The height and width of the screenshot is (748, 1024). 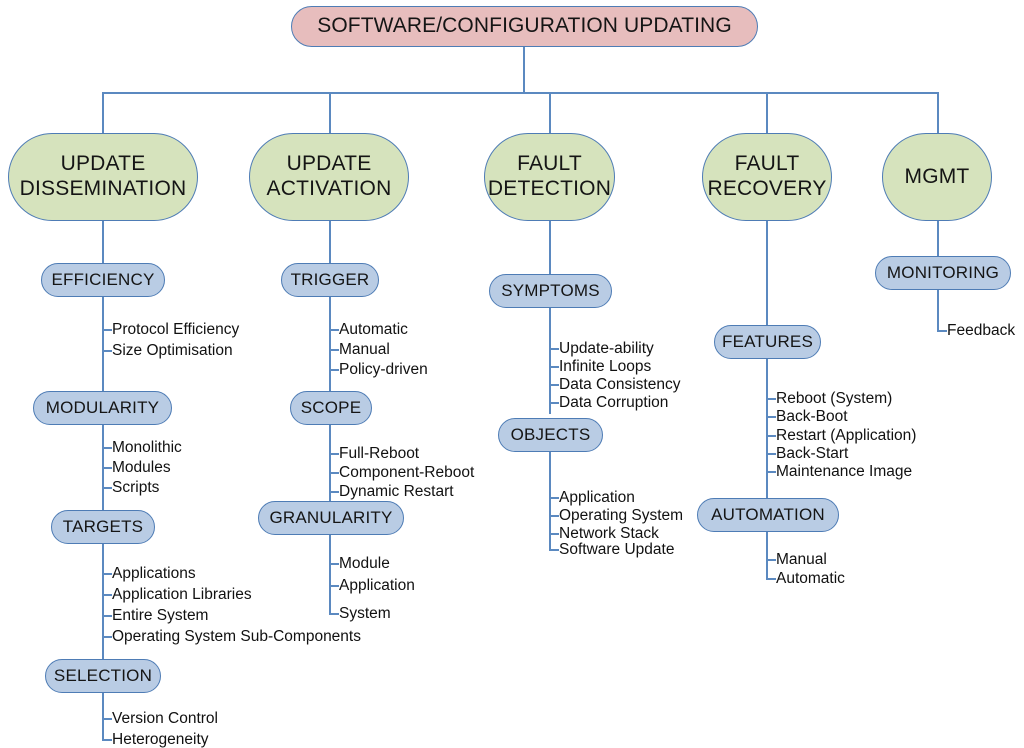 I want to click on node-root-software-configuration-updating: SOFTWARE/CONFIGURATION UPDATING, so click(x=524, y=26).